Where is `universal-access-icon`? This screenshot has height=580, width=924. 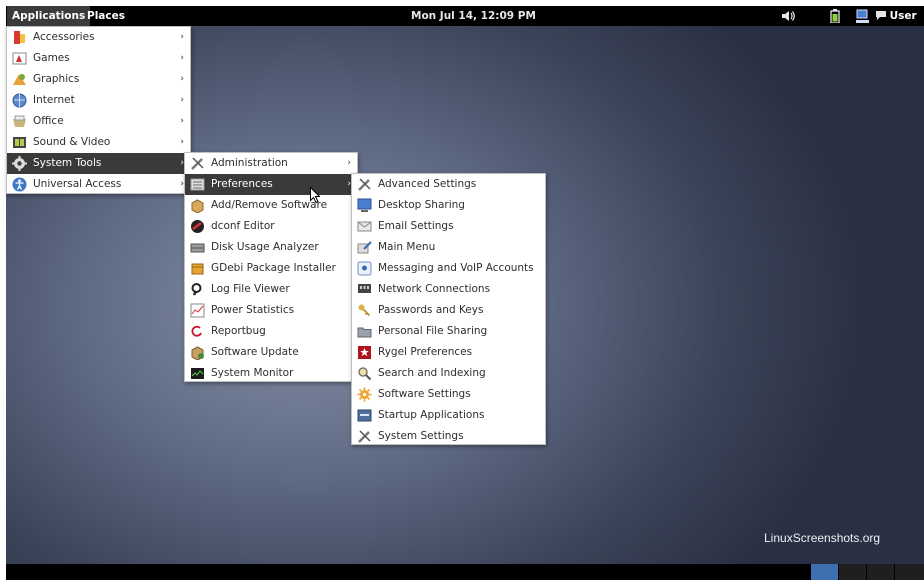 universal-access-icon is located at coordinates (19, 184).